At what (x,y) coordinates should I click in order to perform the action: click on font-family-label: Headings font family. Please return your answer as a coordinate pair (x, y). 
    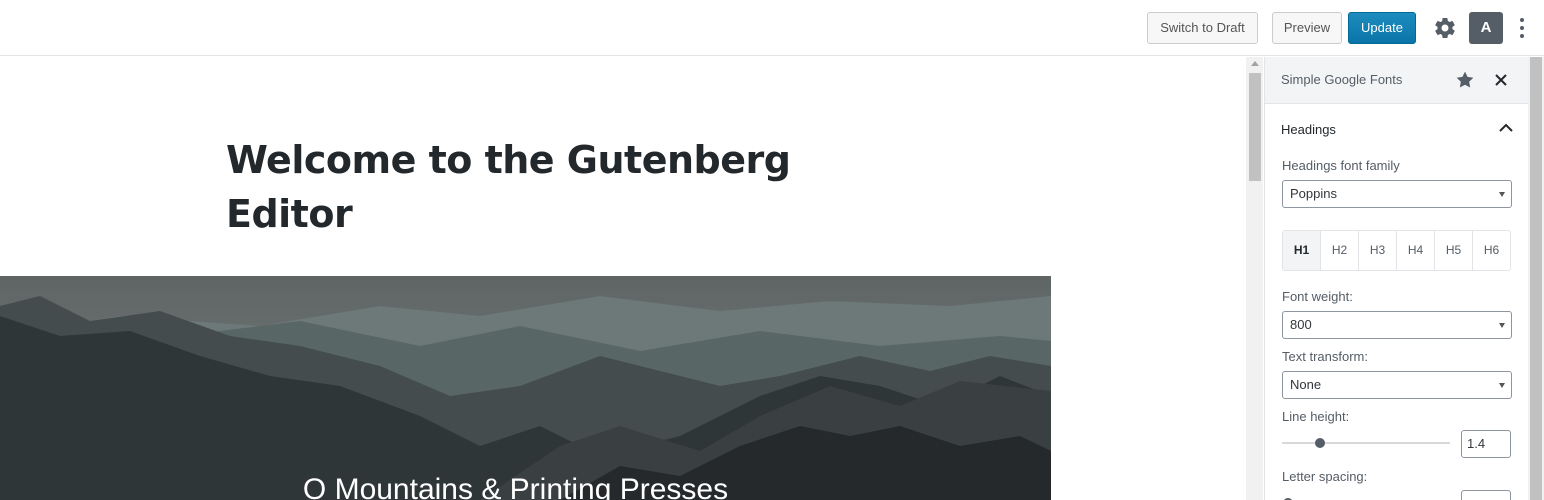
    Looking at the image, I should click on (1341, 165).